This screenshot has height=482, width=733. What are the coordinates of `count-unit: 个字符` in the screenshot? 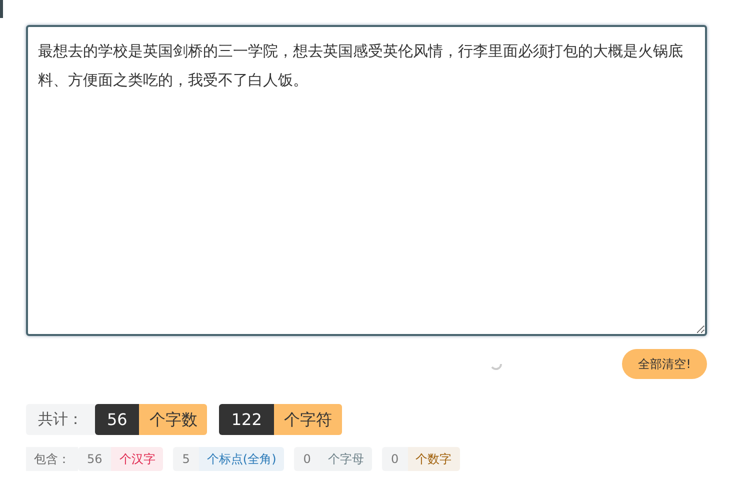 It's located at (308, 419).